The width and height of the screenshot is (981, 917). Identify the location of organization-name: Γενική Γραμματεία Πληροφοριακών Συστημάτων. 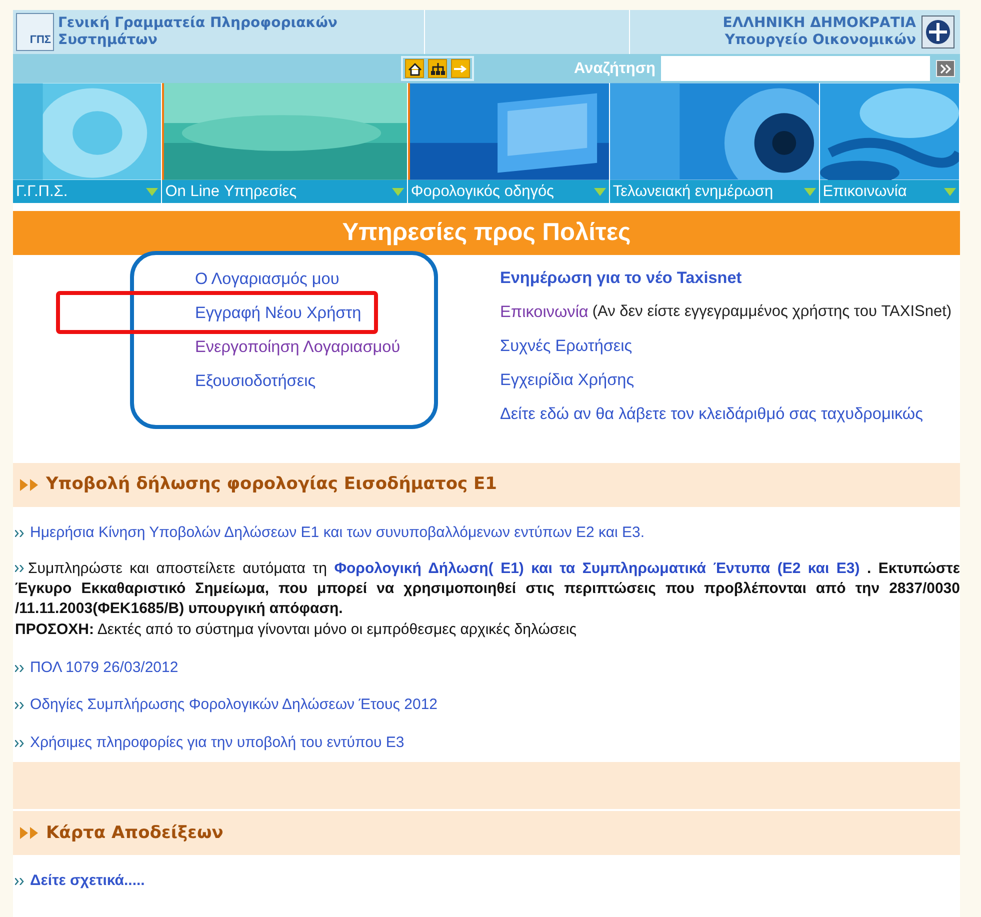
(198, 32).